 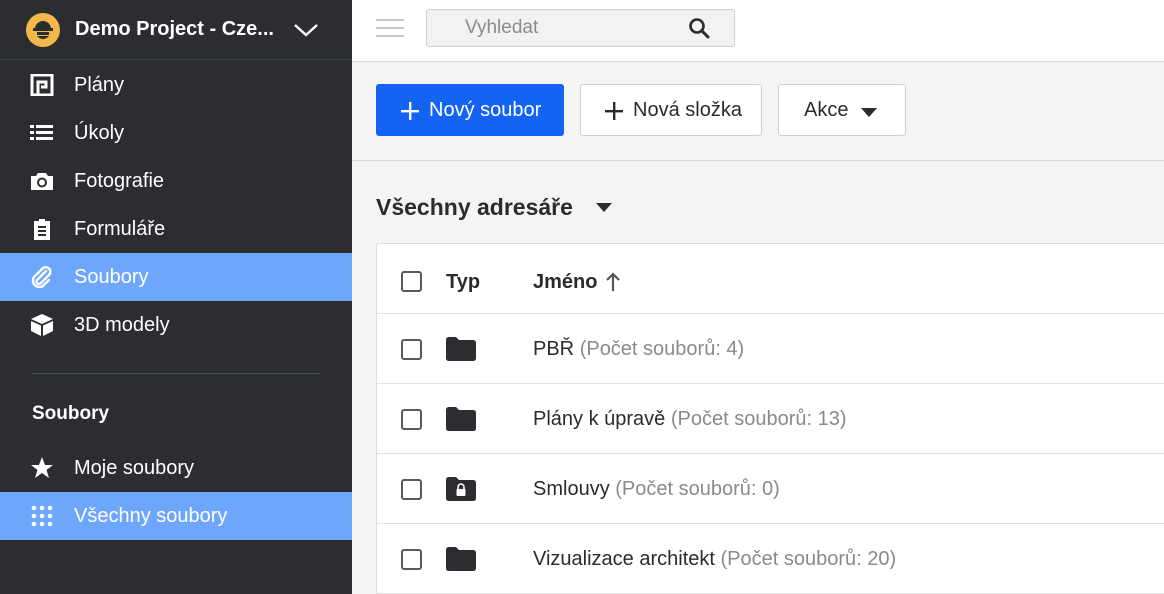 I want to click on nav-item-plany: Plány, so click(x=176, y=85).